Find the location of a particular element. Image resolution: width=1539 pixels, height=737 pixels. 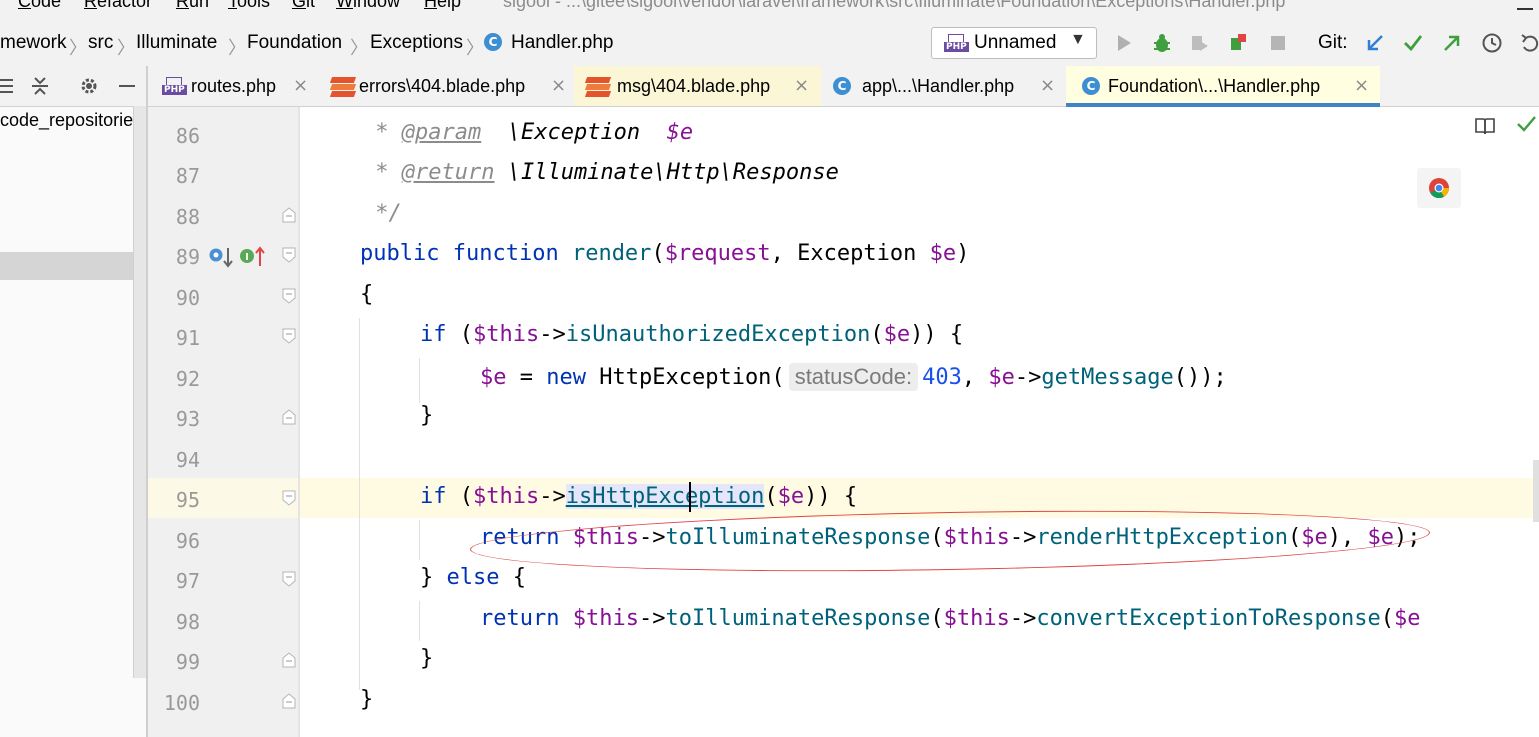

code-line-86: * @param \Exception $e is located at coordinates (527, 132).